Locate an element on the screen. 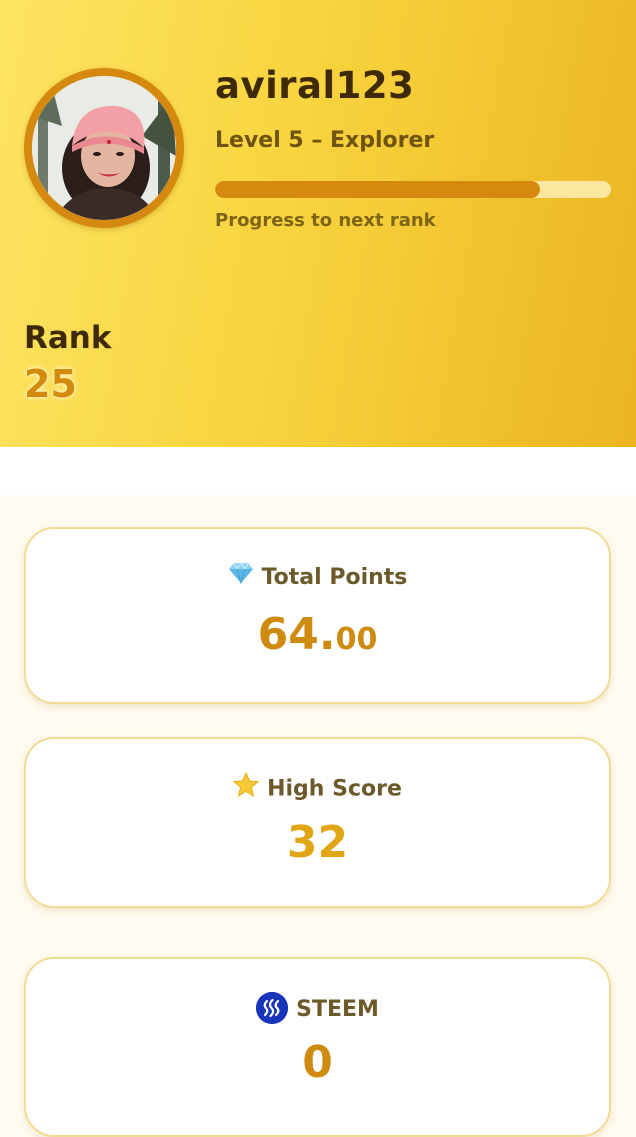  total-points-title: Total Points is located at coordinates (317, 576).